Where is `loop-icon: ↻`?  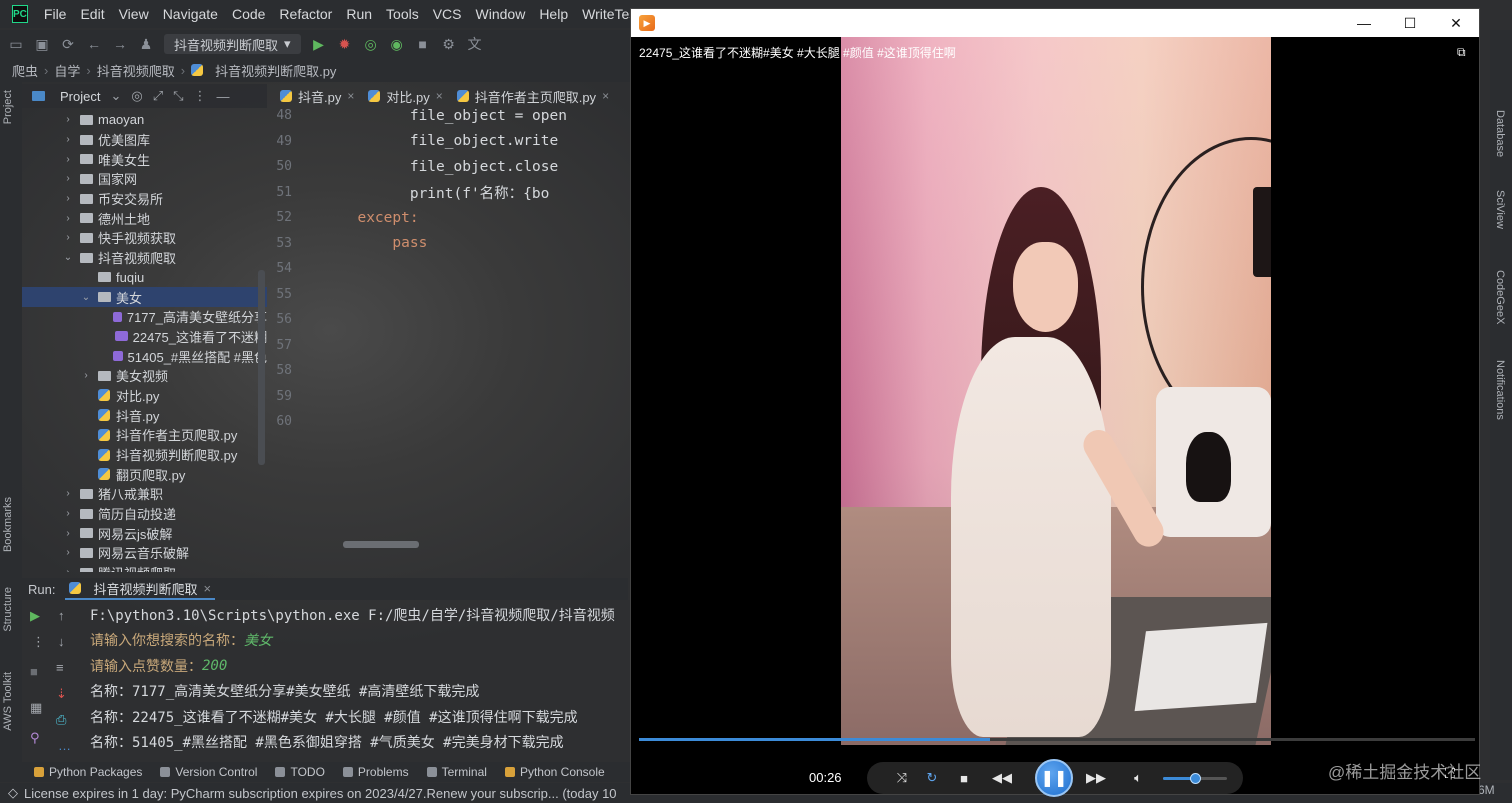
loop-icon: ↻ is located at coordinates (932, 778).